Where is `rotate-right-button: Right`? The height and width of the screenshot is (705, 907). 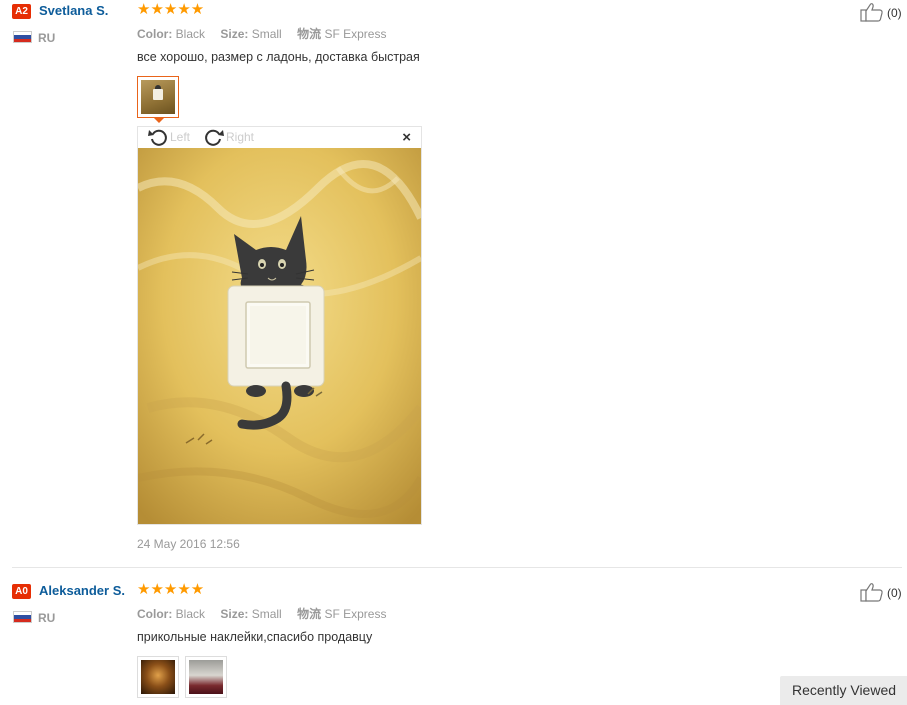
rotate-right-button: Right is located at coordinates (234, 137).